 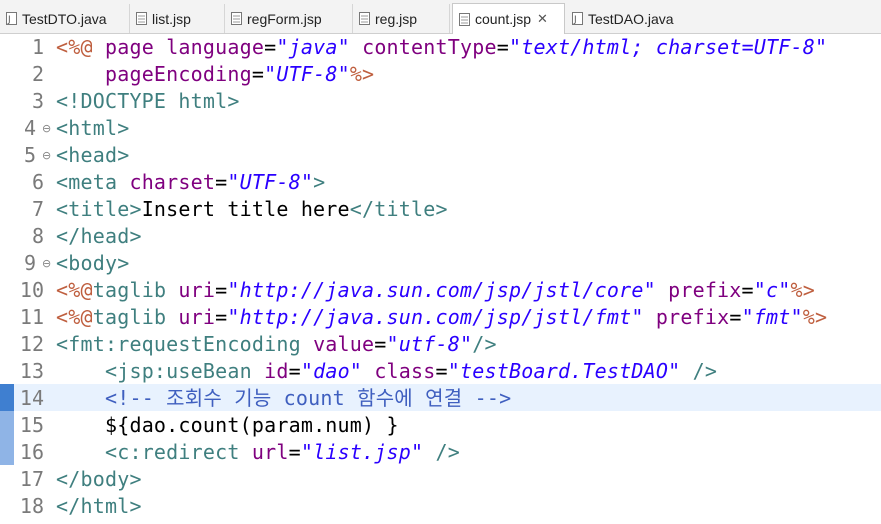 What do you see at coordinates (99, 236) in the screenshot?
I see `code-line: </head>` at bounding box center [99, 236].